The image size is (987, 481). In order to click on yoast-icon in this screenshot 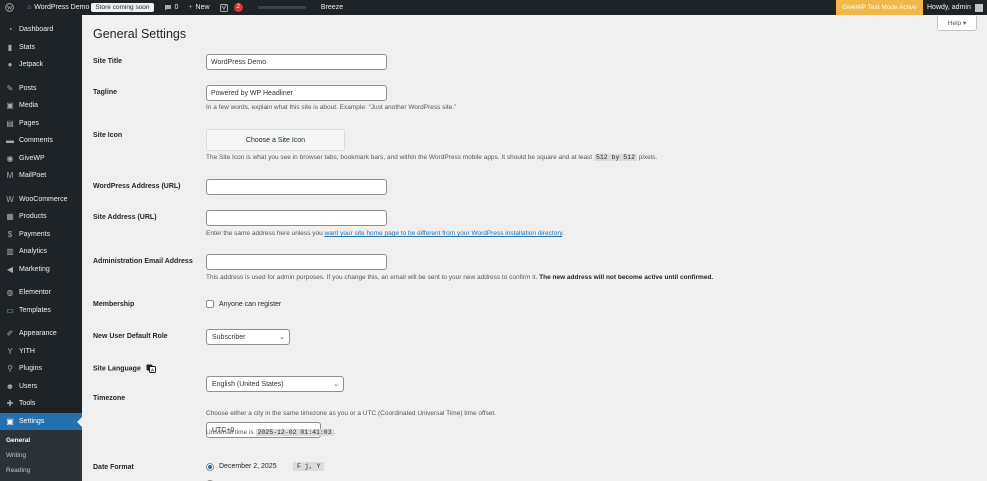, I will do `click(223, 7)`.